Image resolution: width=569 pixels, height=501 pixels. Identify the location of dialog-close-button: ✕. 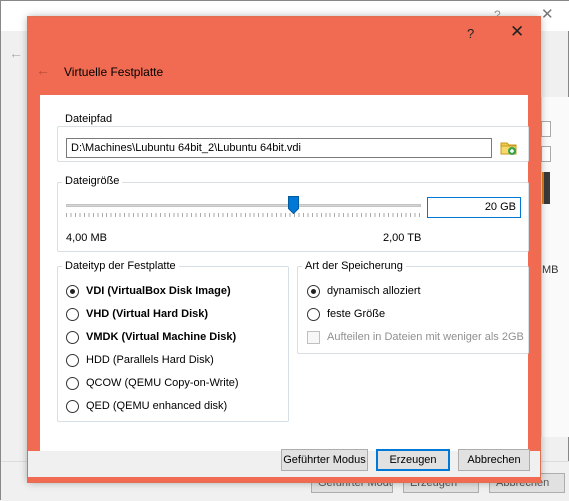
(517, 32).